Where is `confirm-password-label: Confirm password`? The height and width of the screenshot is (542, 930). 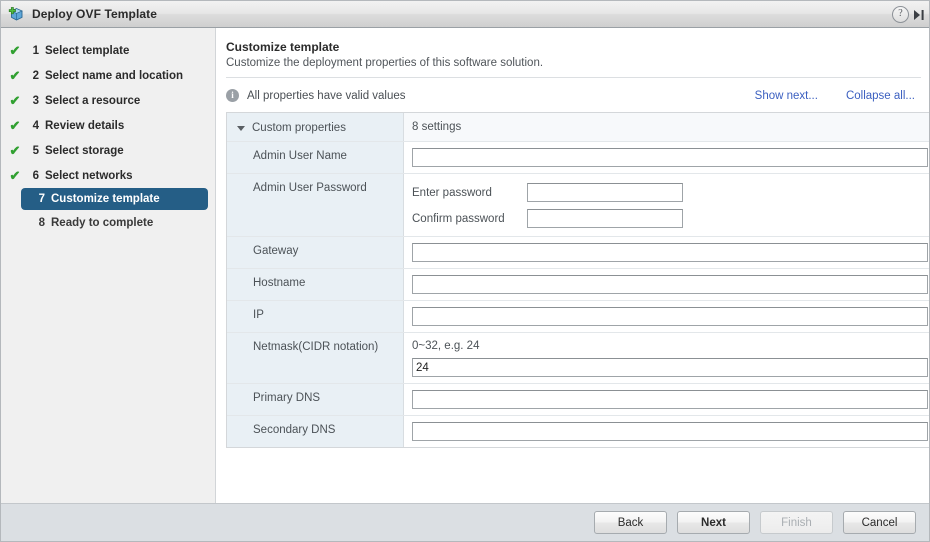
confirm-password-label: Confirm password is located at coordinates (458, 218).